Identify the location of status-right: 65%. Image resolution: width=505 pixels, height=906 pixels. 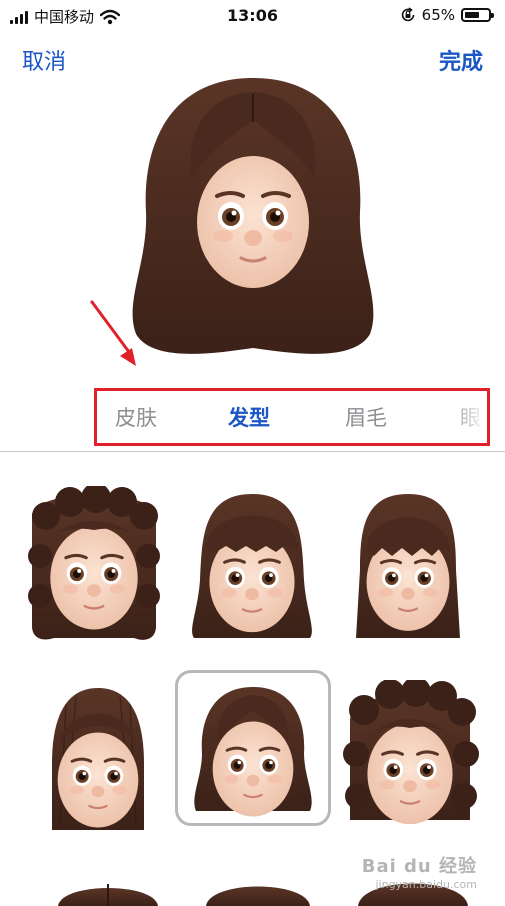
(447, 15).